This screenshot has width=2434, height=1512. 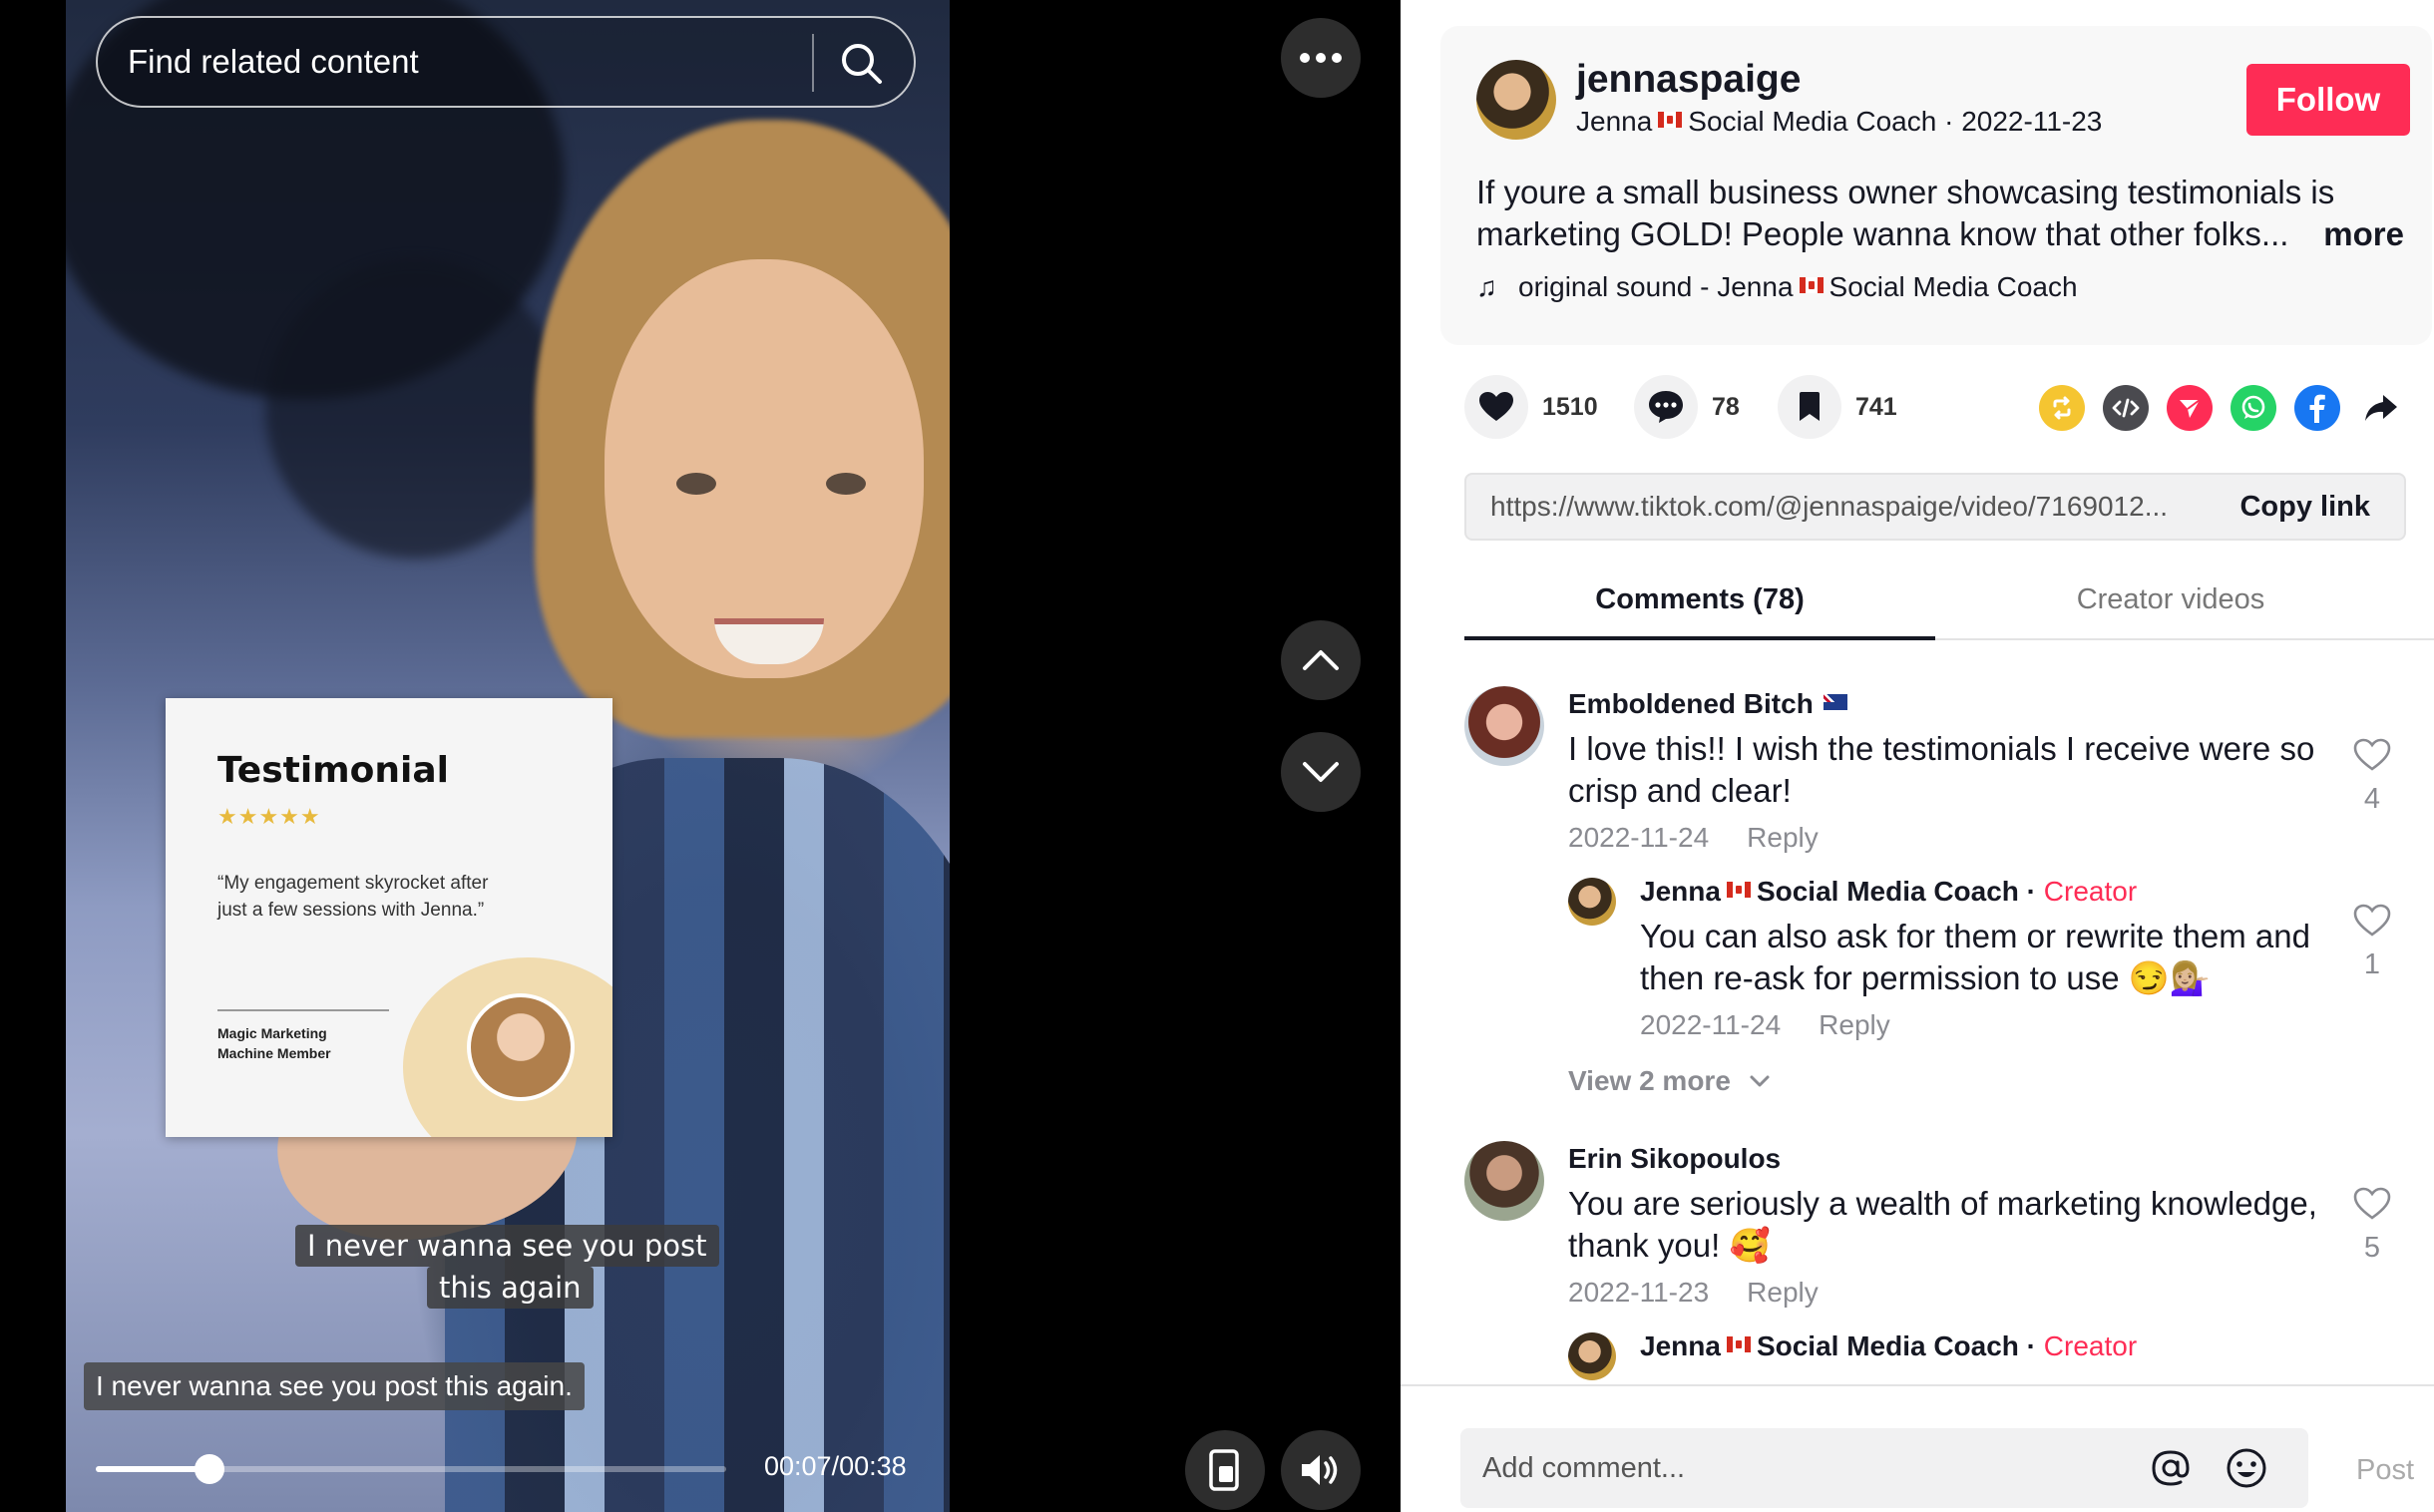 I want to click on comment-date: 2022-11-24, so click(x=1639, y=837).